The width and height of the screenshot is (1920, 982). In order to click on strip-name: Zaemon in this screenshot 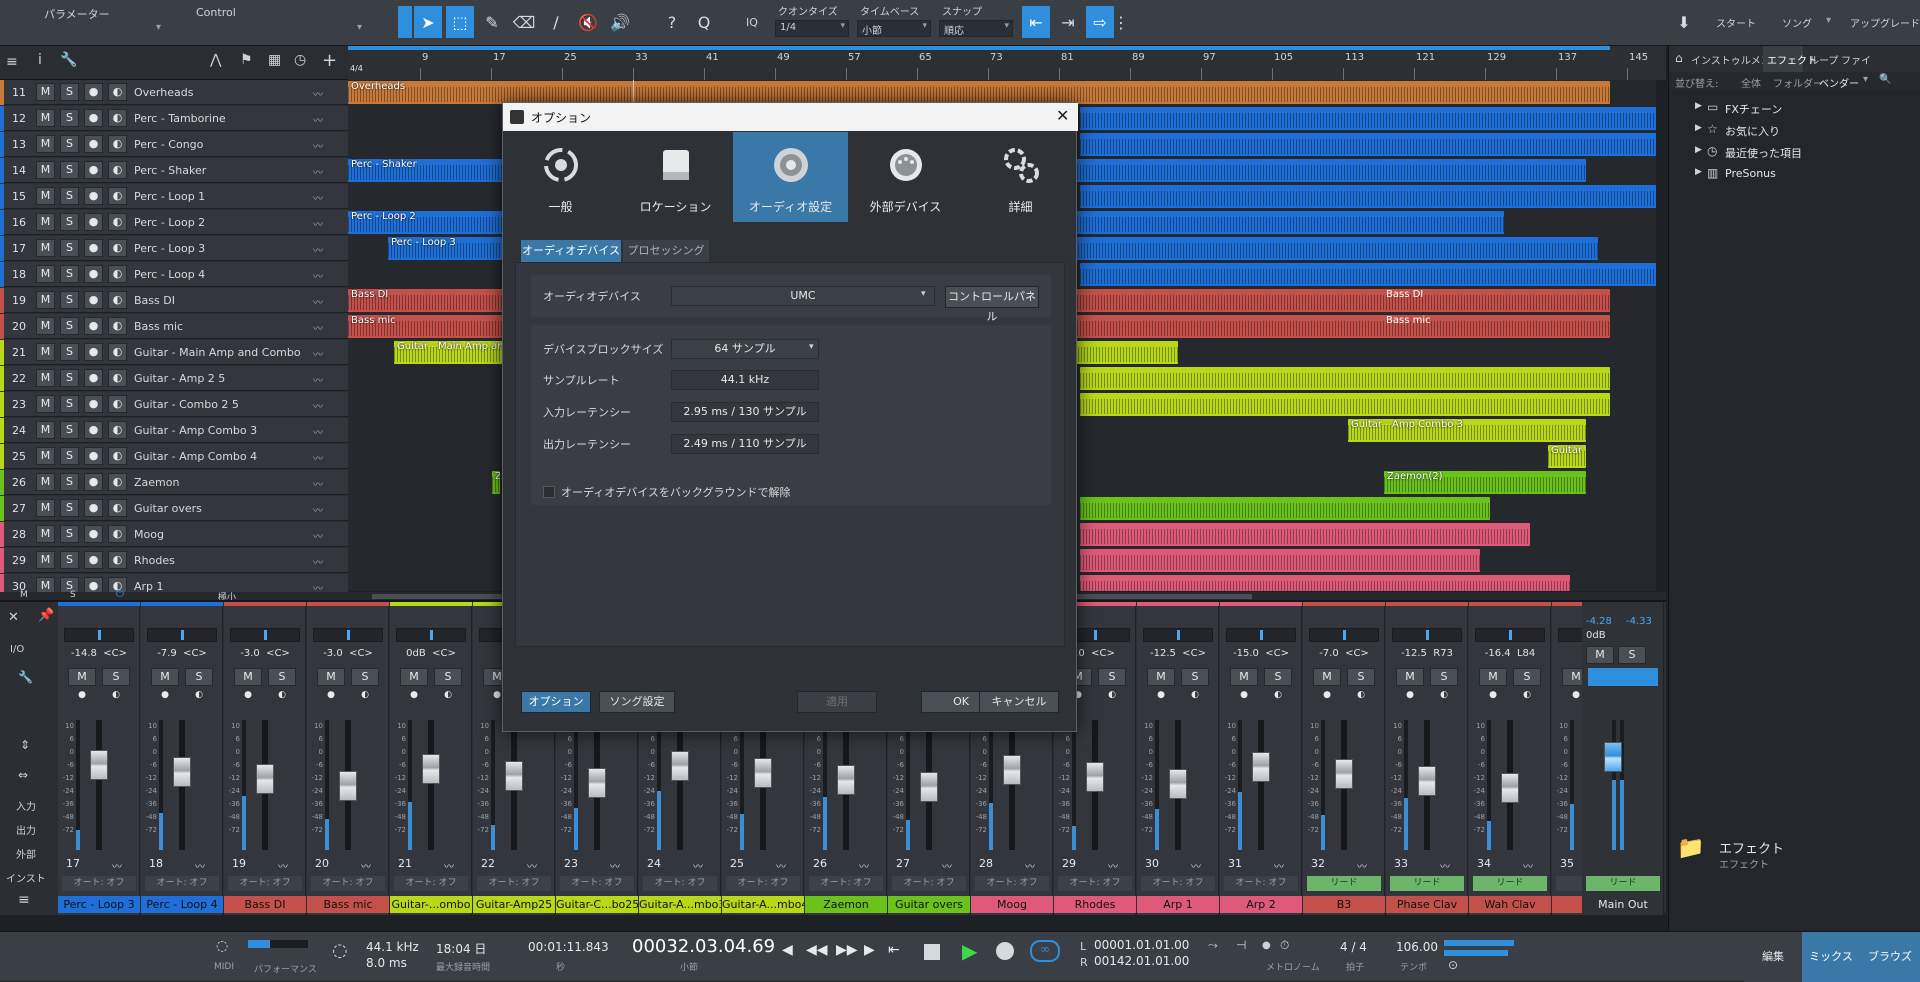, I will do `click(846, 904)`.